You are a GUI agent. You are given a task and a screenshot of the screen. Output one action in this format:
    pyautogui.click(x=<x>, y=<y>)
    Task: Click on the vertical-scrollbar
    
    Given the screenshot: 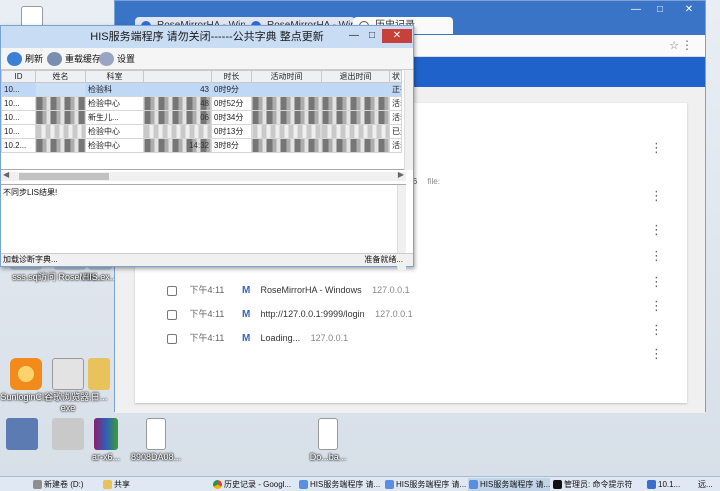 What is the action you would take?
    pyautogui.click(x=408, y=120)
    